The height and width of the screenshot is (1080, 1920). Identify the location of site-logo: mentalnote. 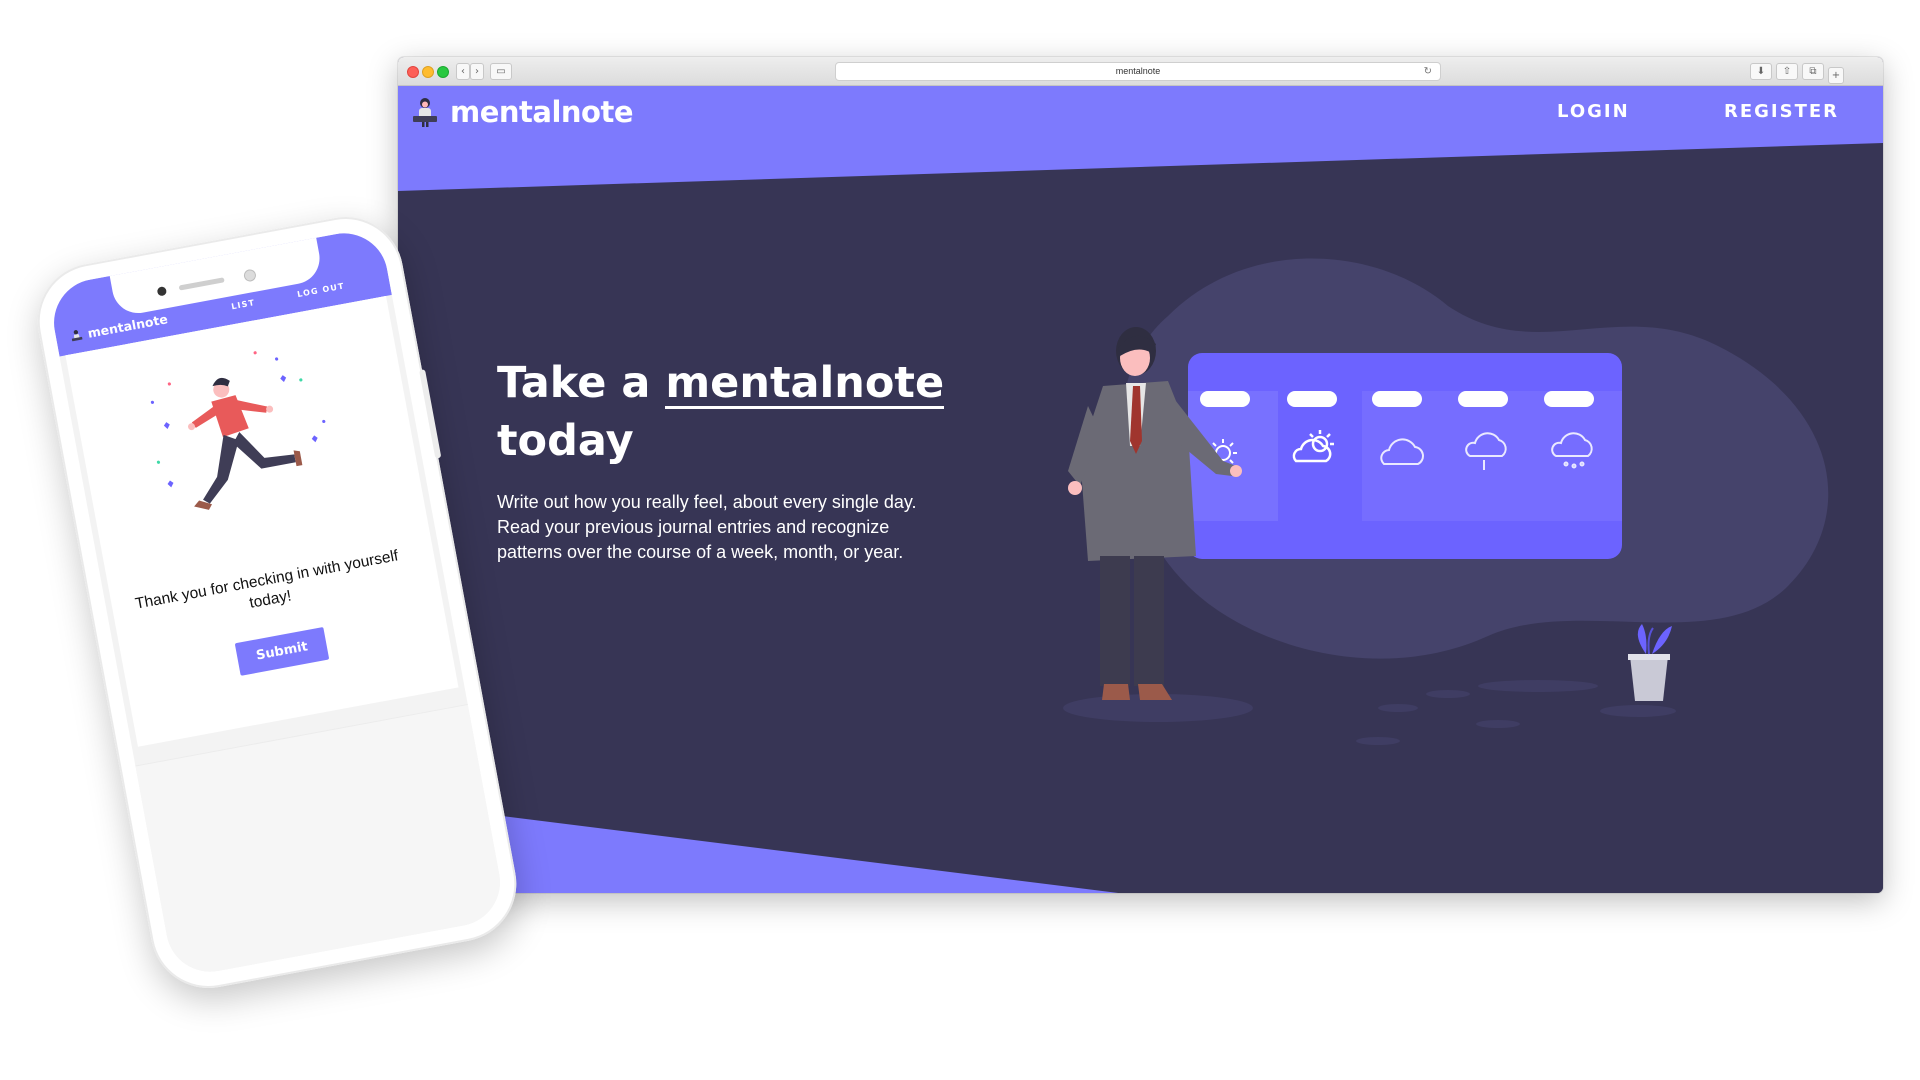
(522, 112).